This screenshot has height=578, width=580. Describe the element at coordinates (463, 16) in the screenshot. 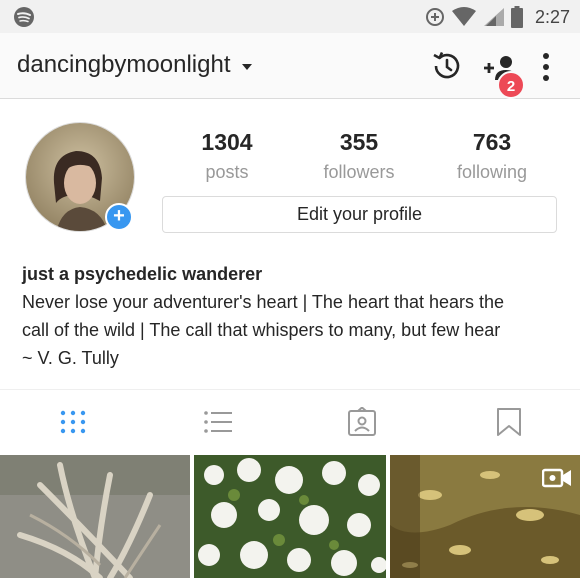

I see `wifi-icon` at that location.